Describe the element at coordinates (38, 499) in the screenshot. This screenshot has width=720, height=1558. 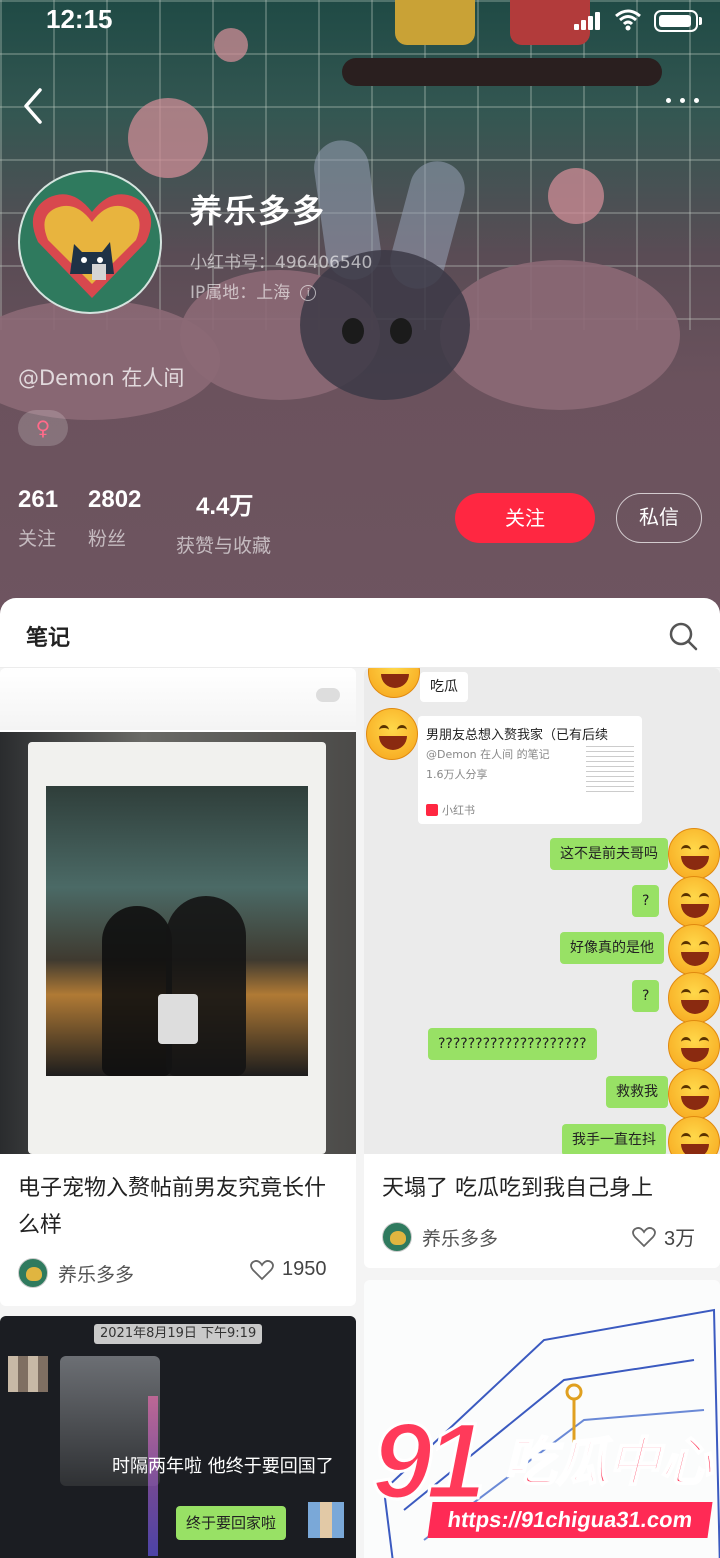
I see `stat-value: 261` at that location.